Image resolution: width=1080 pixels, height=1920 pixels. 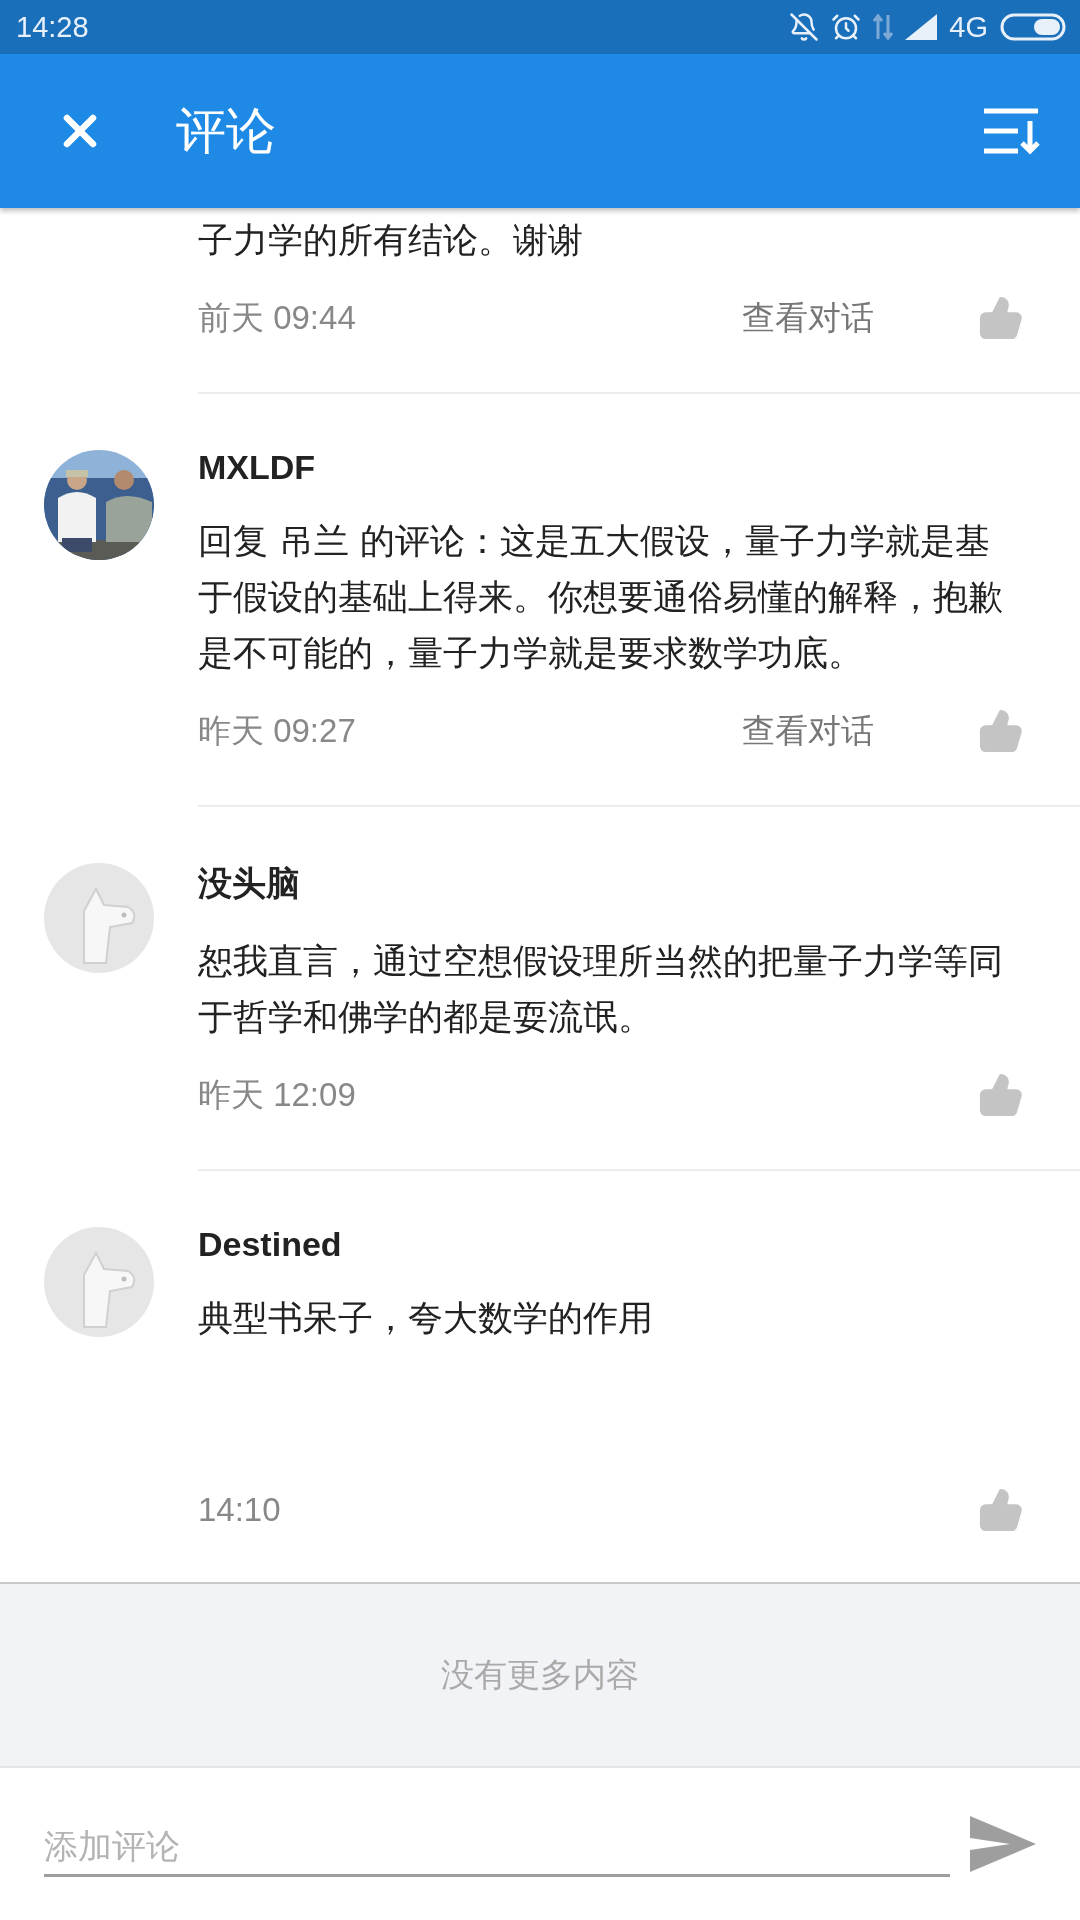 What do you see at coordinates (1033, 27) in the screenshot?
I see `battery-icon` at bounding box center [1033, 27].